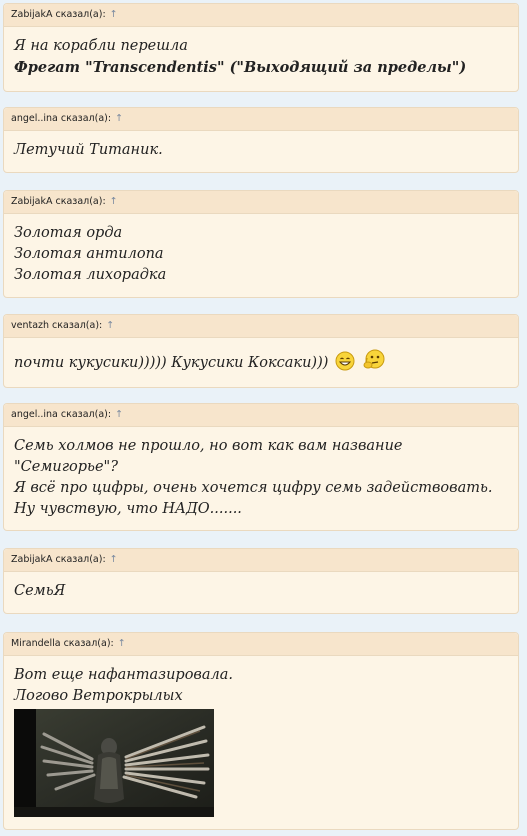  I want to click on quote-line: почти кукусики))))) Кукусики Коксаки))), so click(261, 363).